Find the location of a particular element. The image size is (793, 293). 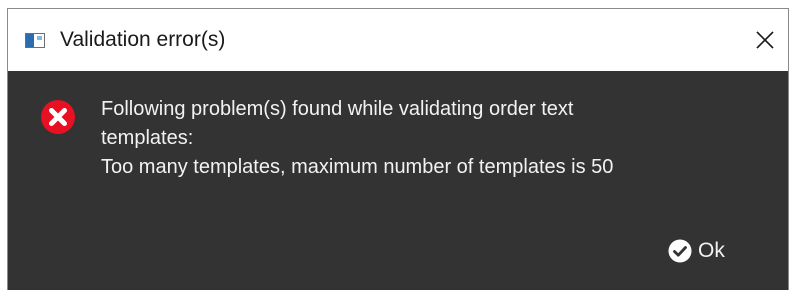

error-icon is located at coordinates (58, 117).